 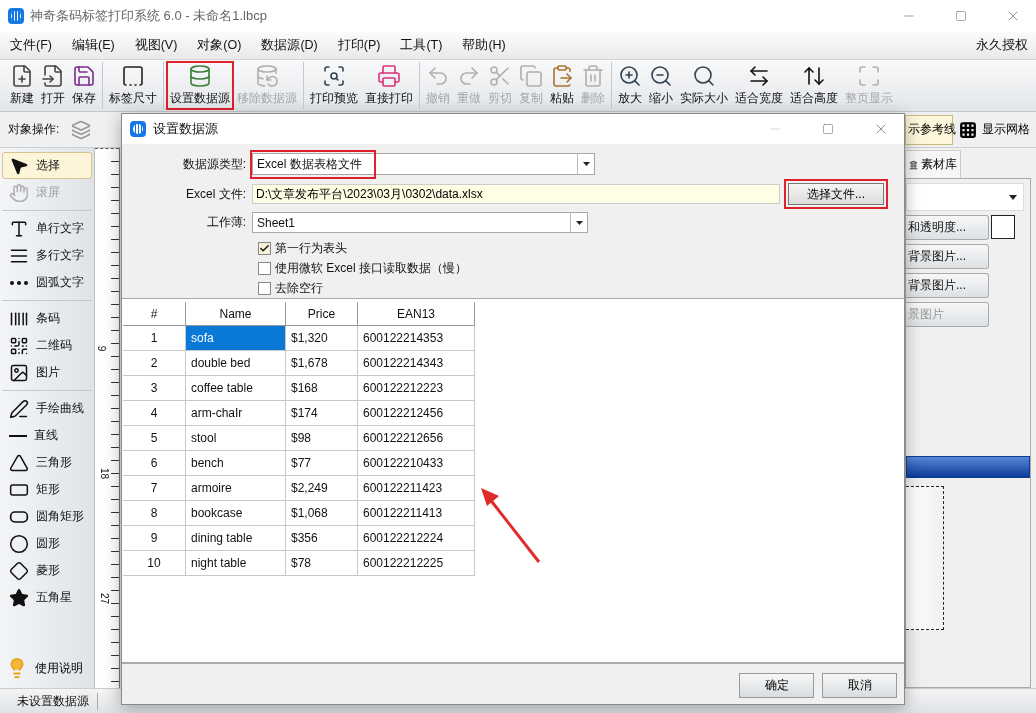 What do you see at coordinates (500, 76) in the screenshot?
I see `scissors-icon` at bounding box center [500, 76].